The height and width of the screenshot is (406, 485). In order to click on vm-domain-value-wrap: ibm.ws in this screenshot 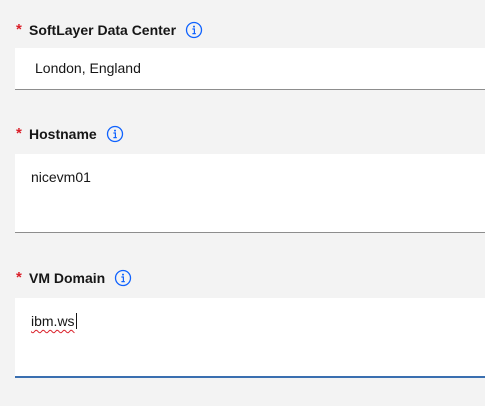, I will do `click(54, 321)`.